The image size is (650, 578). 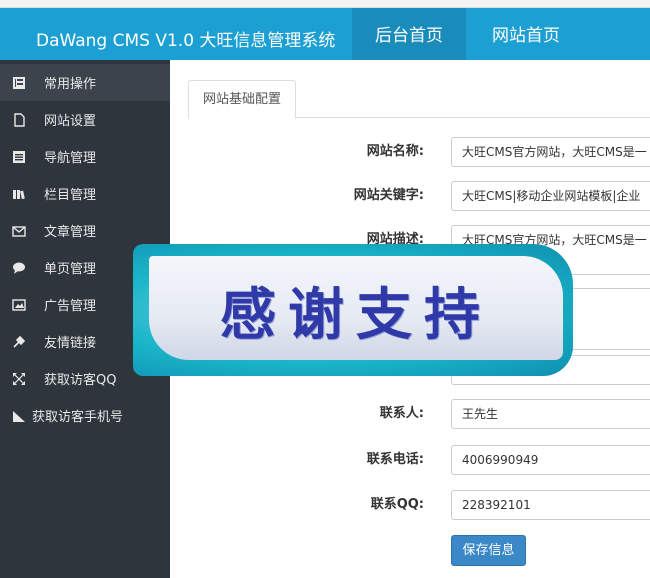 I want to click on nav-admin-home: 后台首页, so click(x=409, y=34).